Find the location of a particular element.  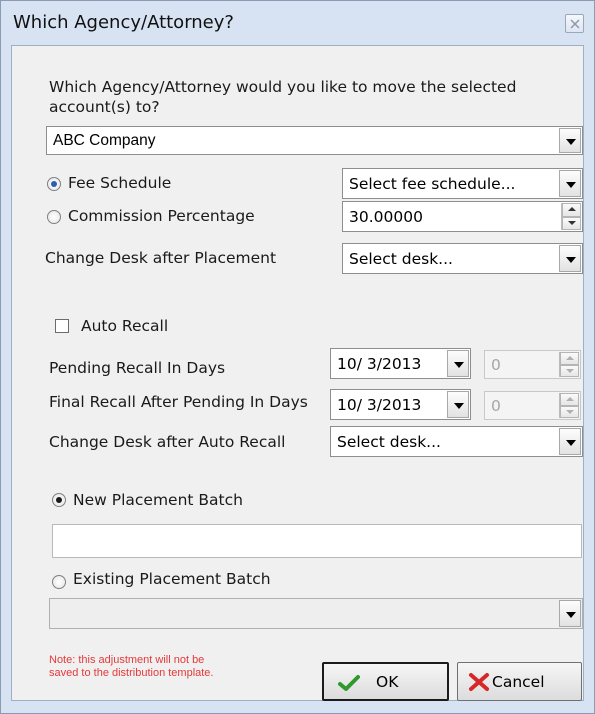

ok-button-label: OK is located at coordinates (387, 681).